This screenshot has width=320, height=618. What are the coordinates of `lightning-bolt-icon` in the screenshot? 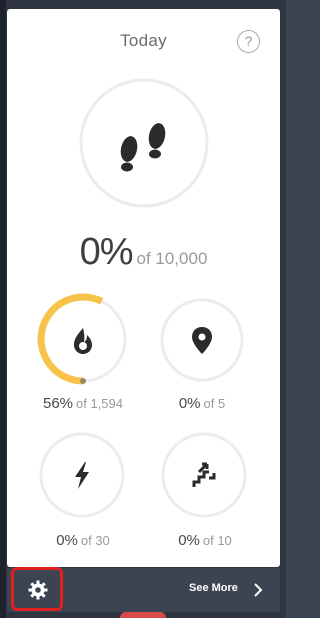 It's located at (82, 475).